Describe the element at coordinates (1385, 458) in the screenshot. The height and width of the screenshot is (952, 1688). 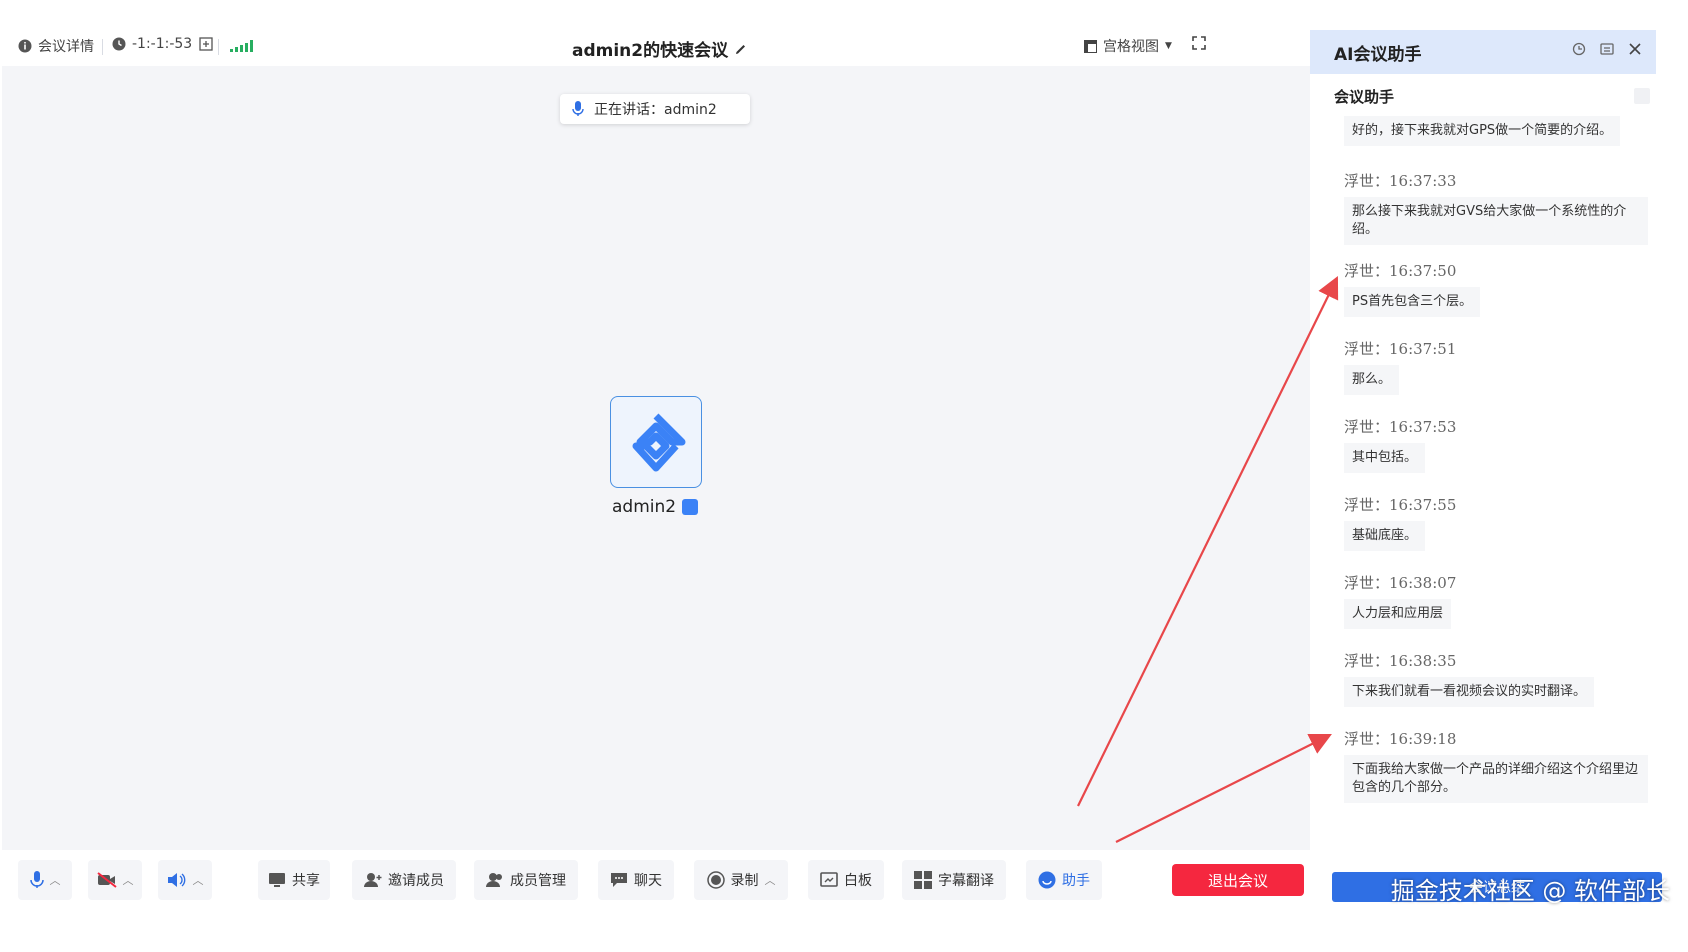
I see `transcript-text: 其中包括。` at that location.